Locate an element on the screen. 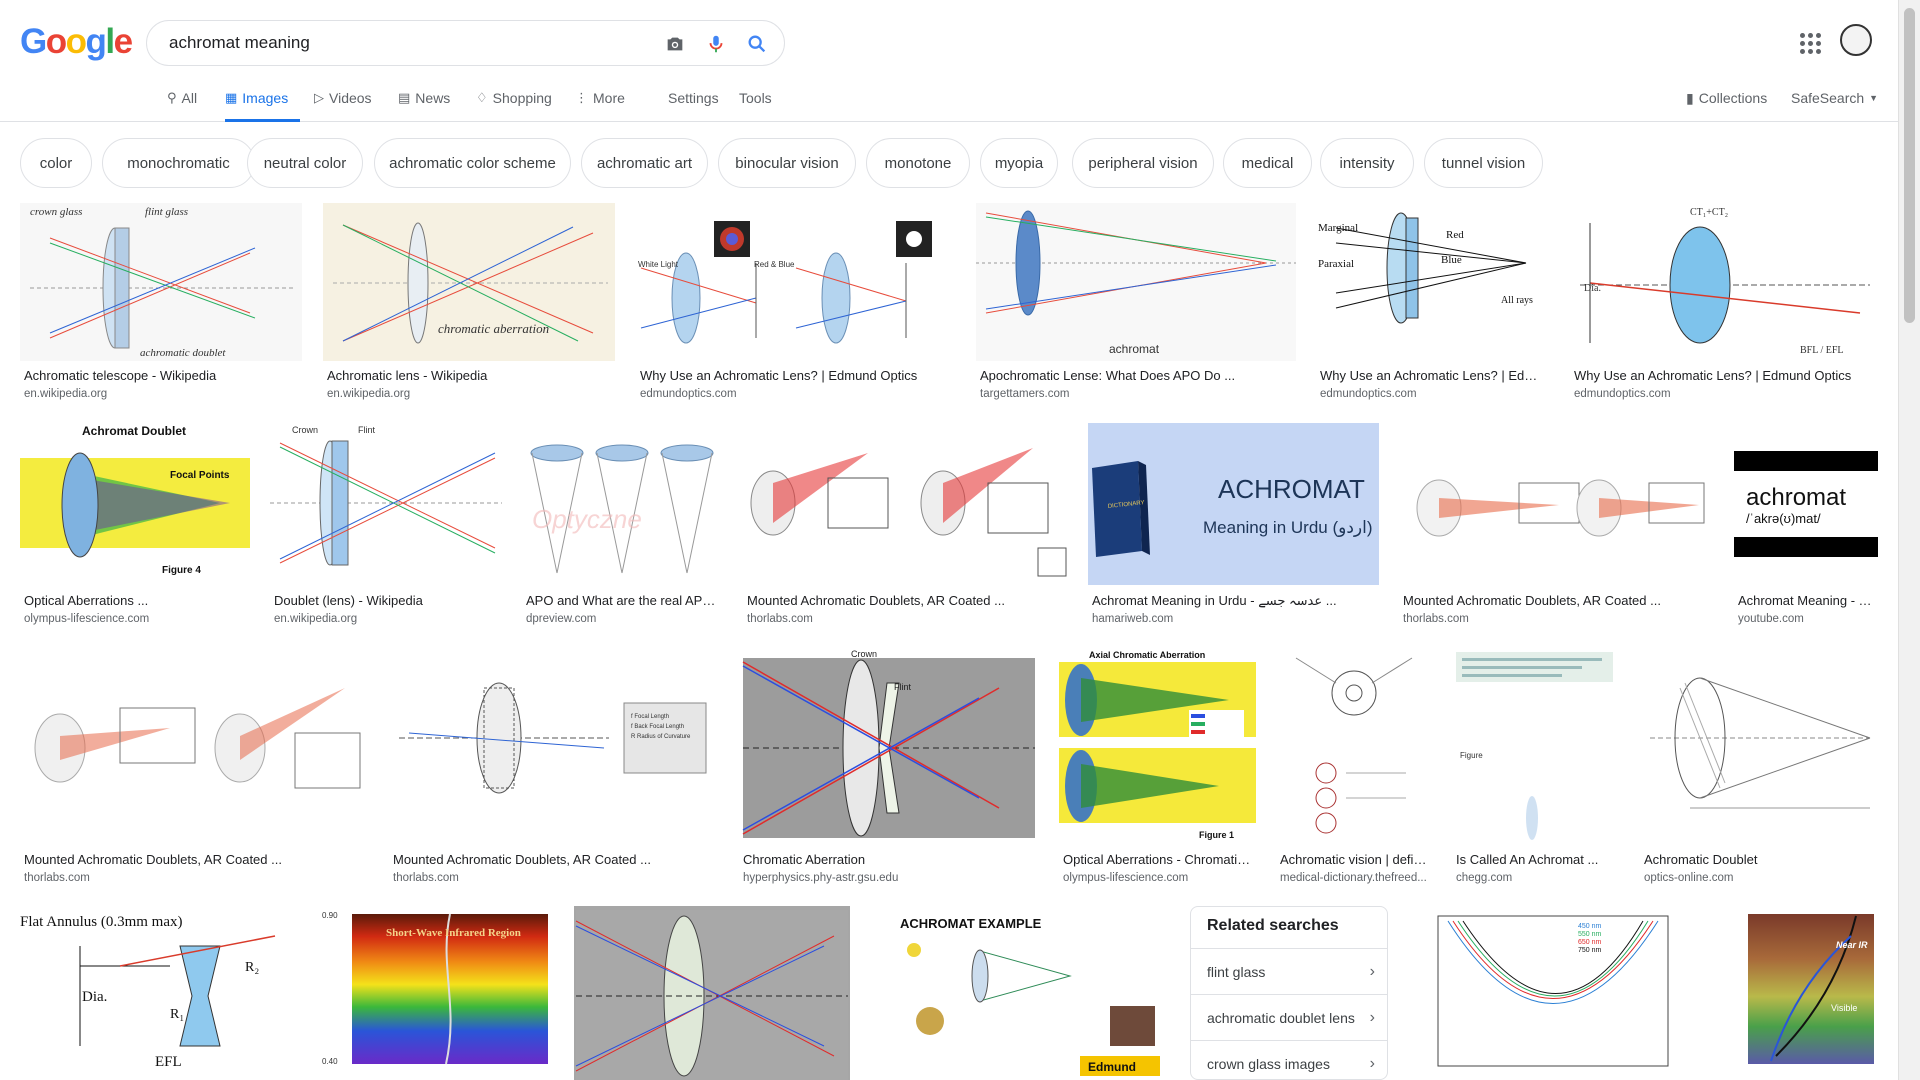  tab-all: ⚲ All is located at coordinates (182, 106).